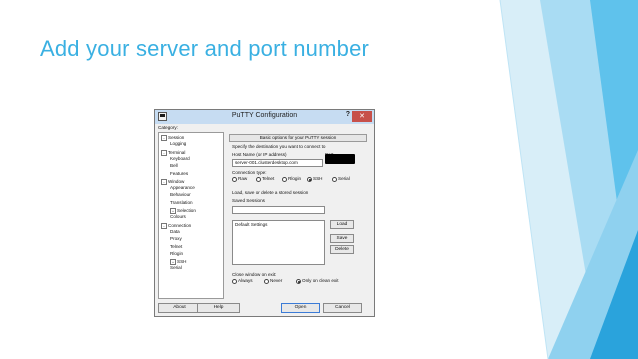  I want to click on tree-item-keyboard: Keyboard, so click(180, 158).